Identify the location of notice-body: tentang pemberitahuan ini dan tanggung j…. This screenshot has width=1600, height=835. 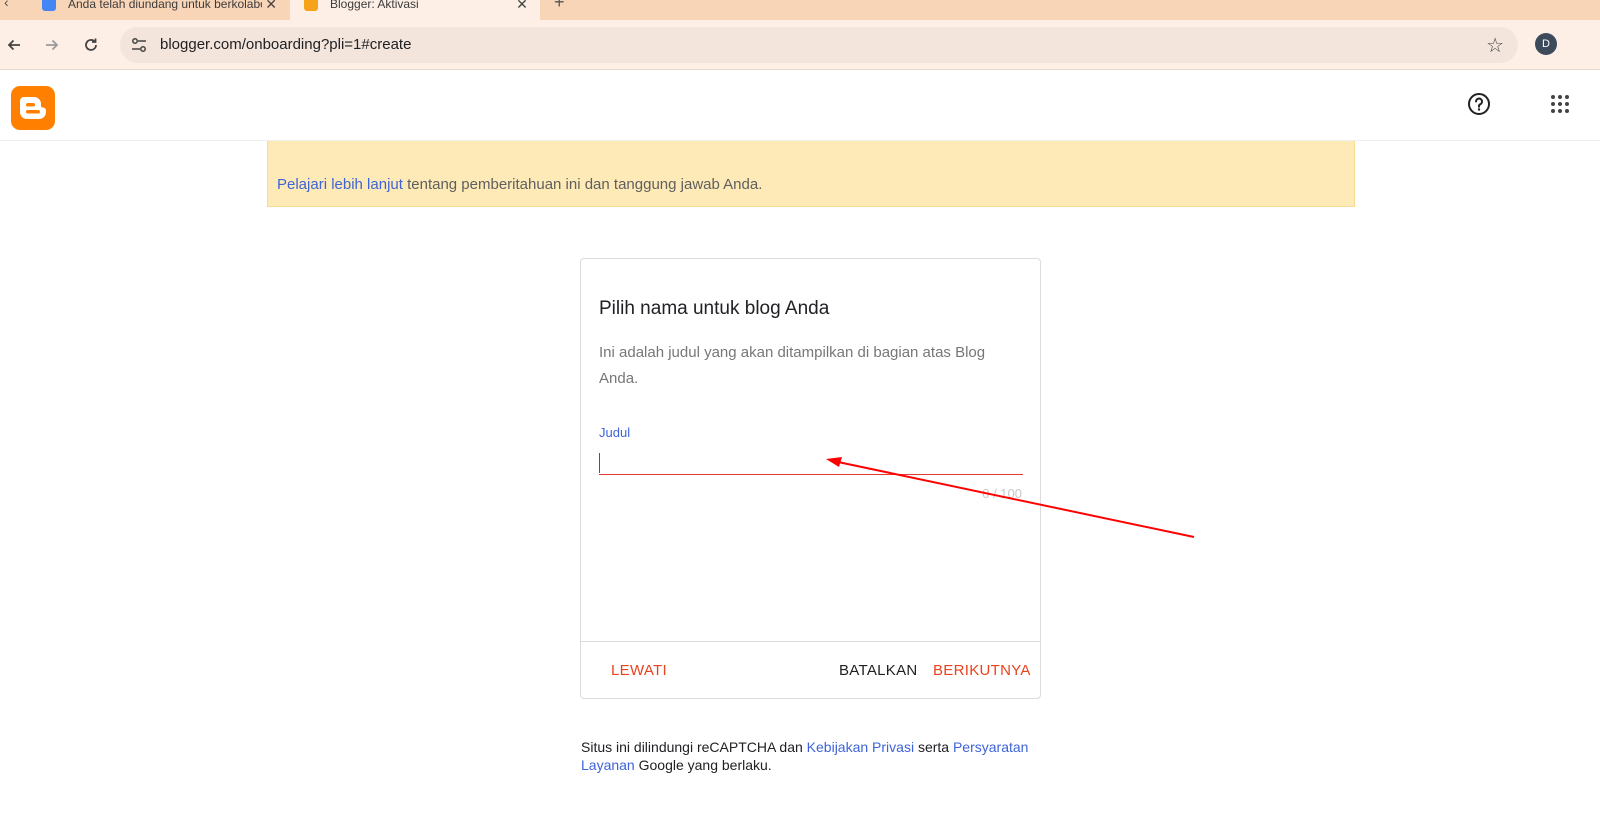
(582, 184).